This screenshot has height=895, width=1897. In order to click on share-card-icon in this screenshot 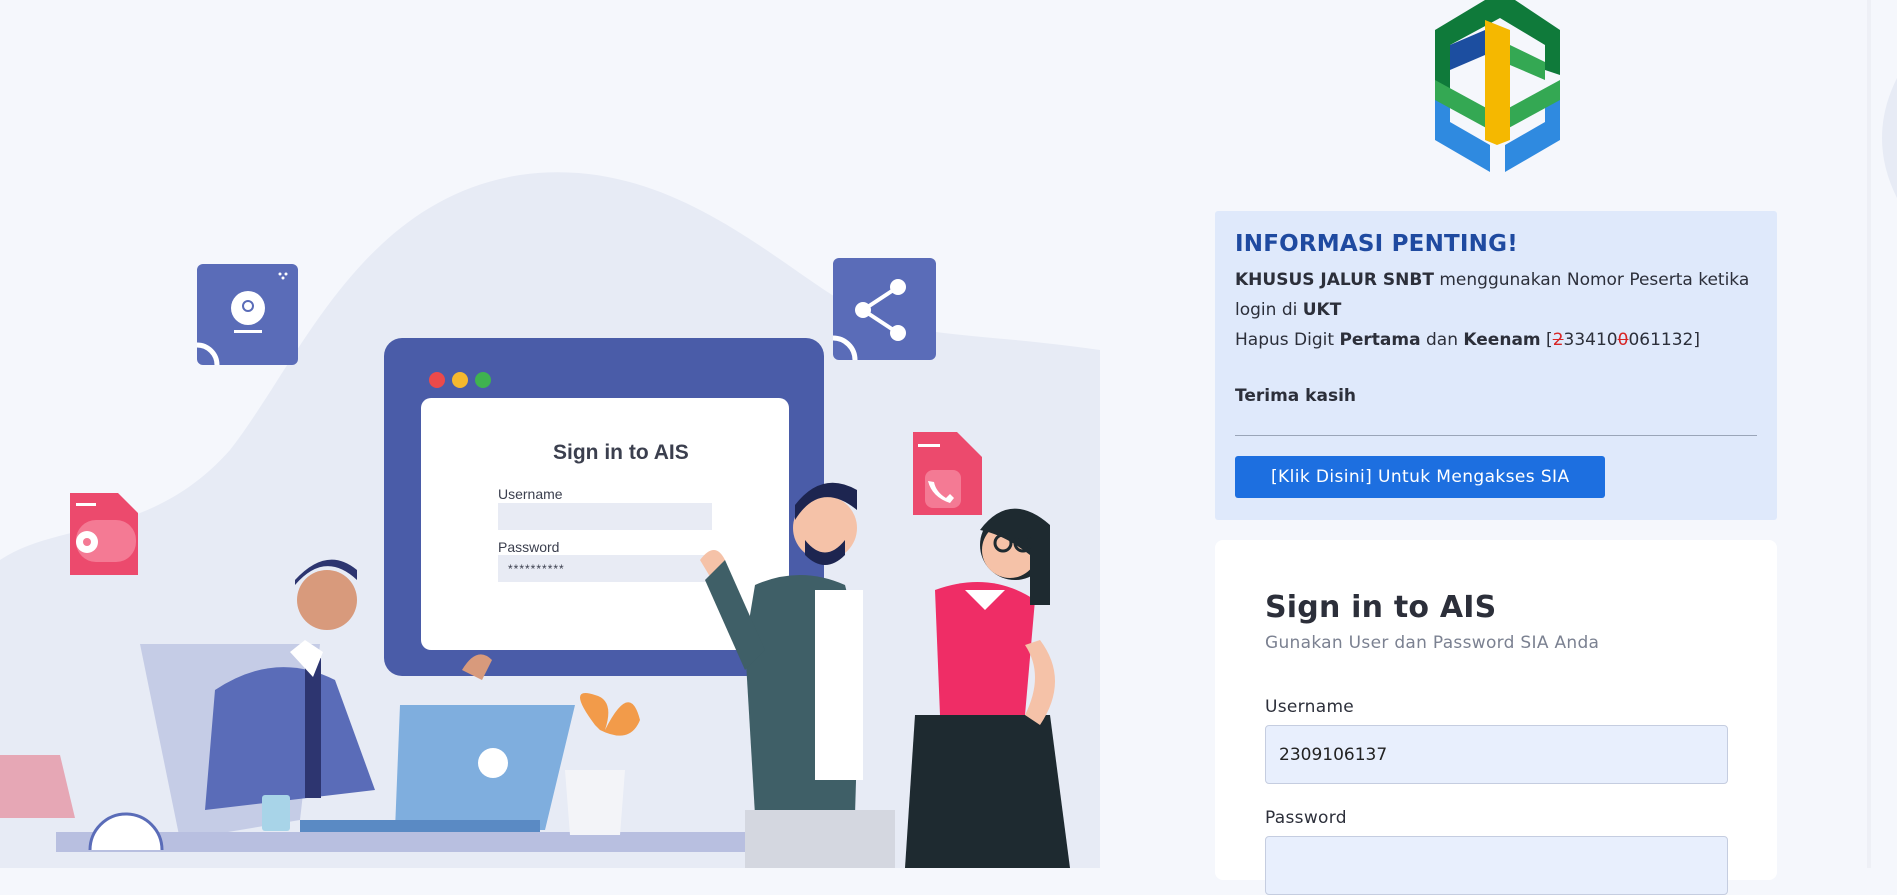, I will do `click(884, 309)`.